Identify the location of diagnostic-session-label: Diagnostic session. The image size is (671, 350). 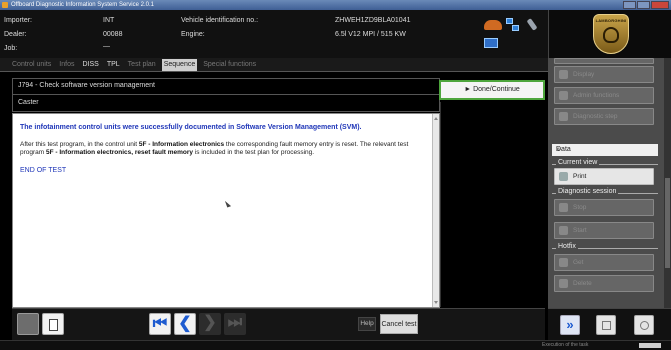
(587, 191).